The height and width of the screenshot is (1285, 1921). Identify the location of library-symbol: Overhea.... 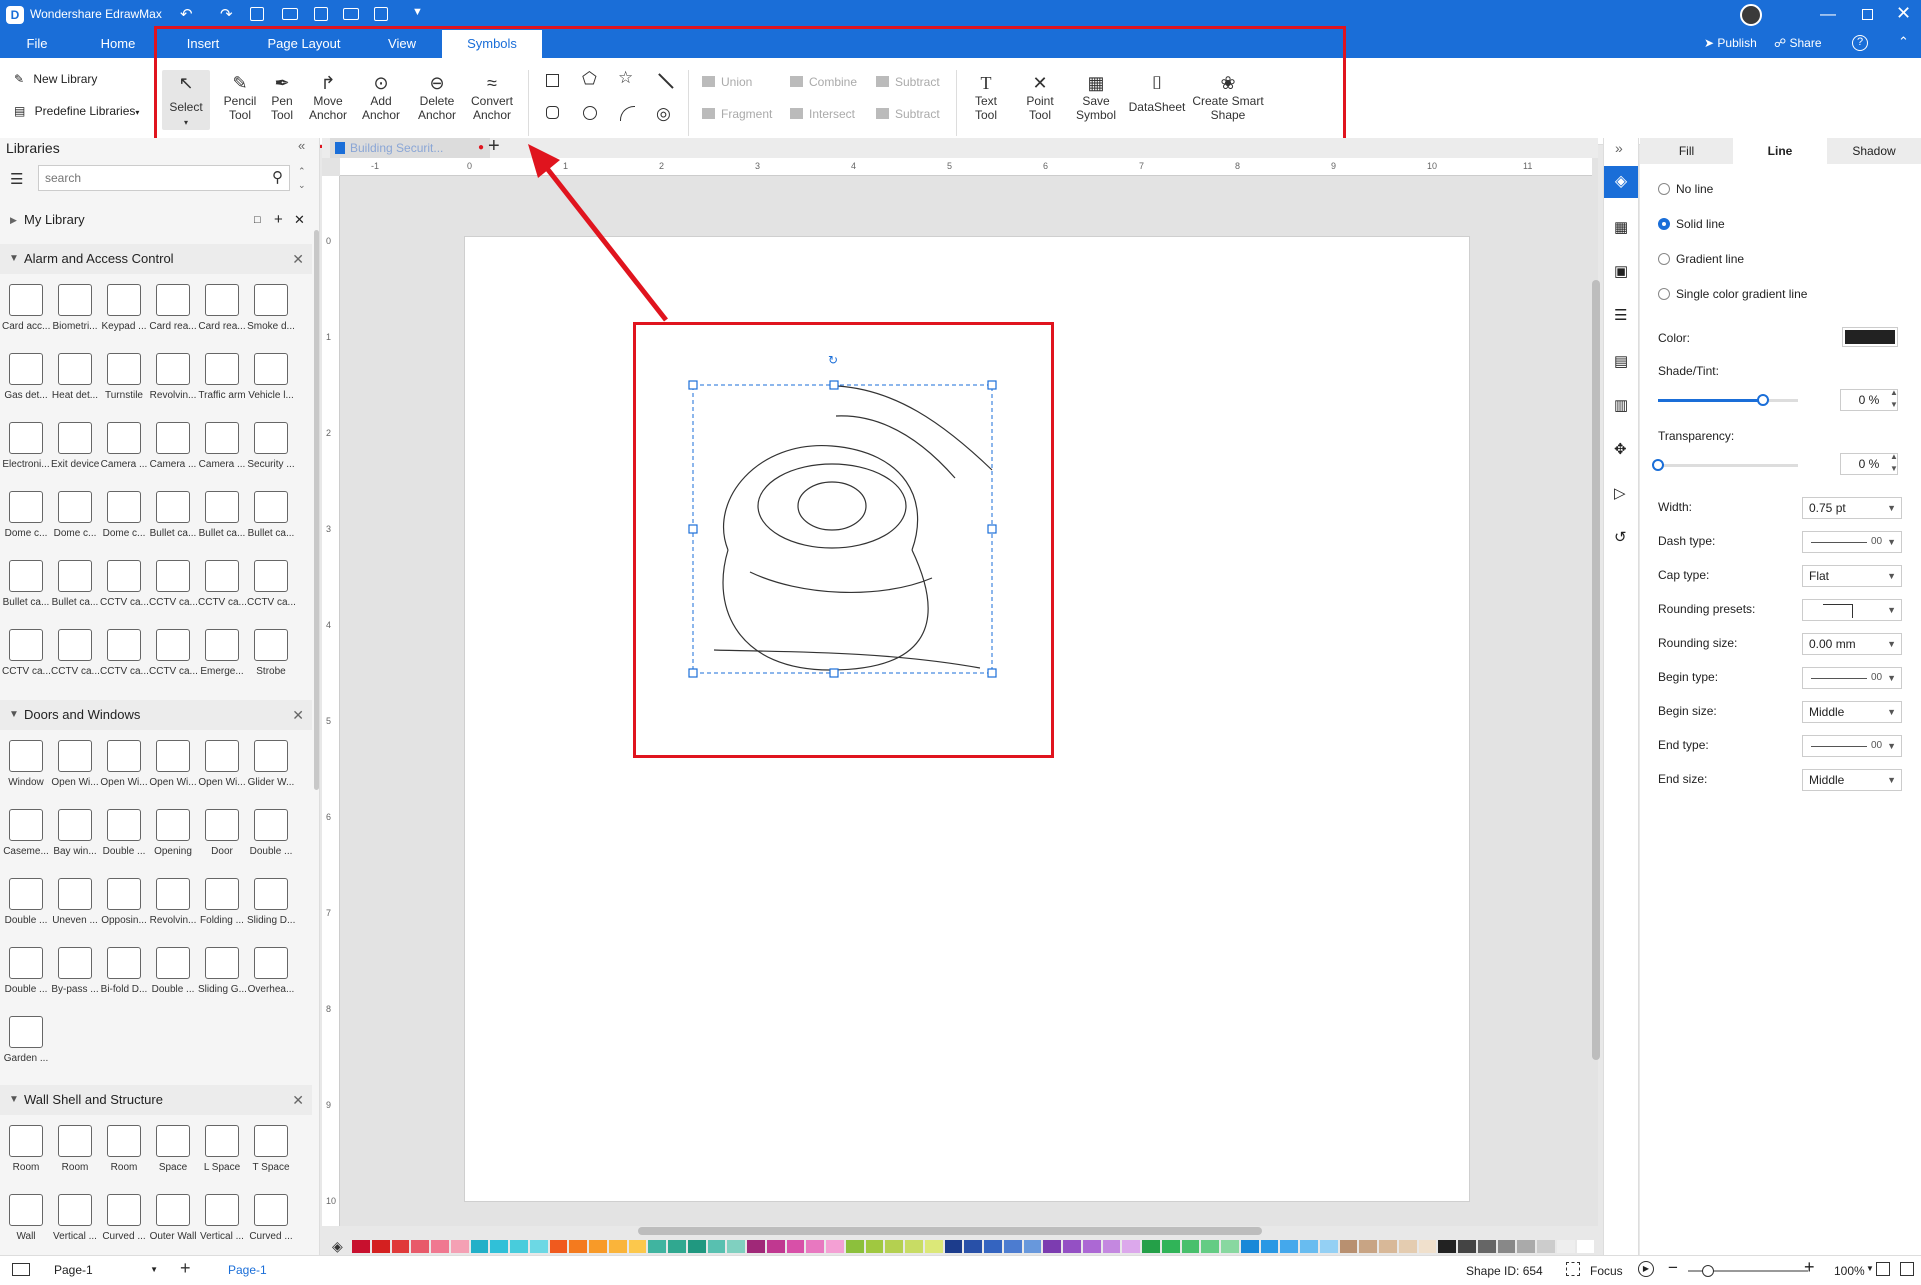
(271, 971).